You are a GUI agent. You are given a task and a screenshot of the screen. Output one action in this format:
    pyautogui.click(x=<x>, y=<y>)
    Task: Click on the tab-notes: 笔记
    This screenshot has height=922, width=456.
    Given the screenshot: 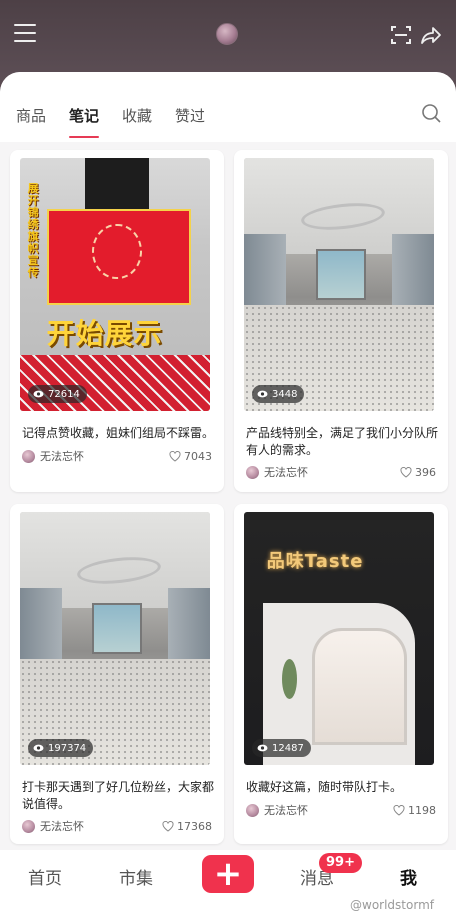 What is the action you would take?
    pyautogui.click(x=84, y=115)
    